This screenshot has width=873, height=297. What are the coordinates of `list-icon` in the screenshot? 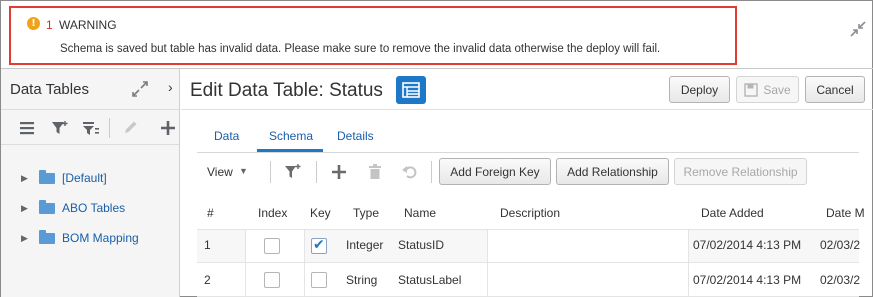 It's located at (27, 128).